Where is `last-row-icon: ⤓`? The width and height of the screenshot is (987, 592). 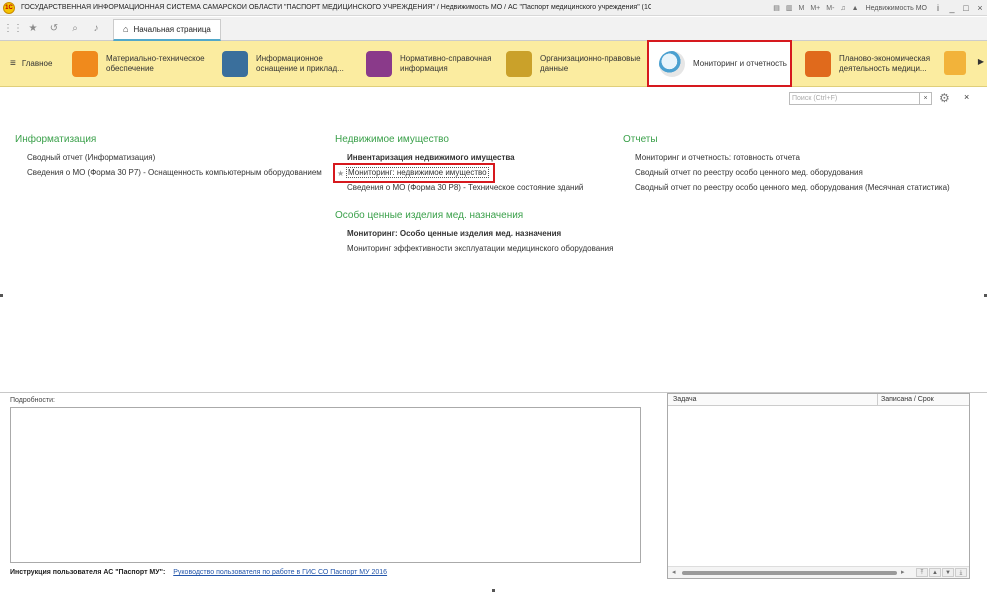 last-row-icon: ⤓ is located at coordinates (961, 572).